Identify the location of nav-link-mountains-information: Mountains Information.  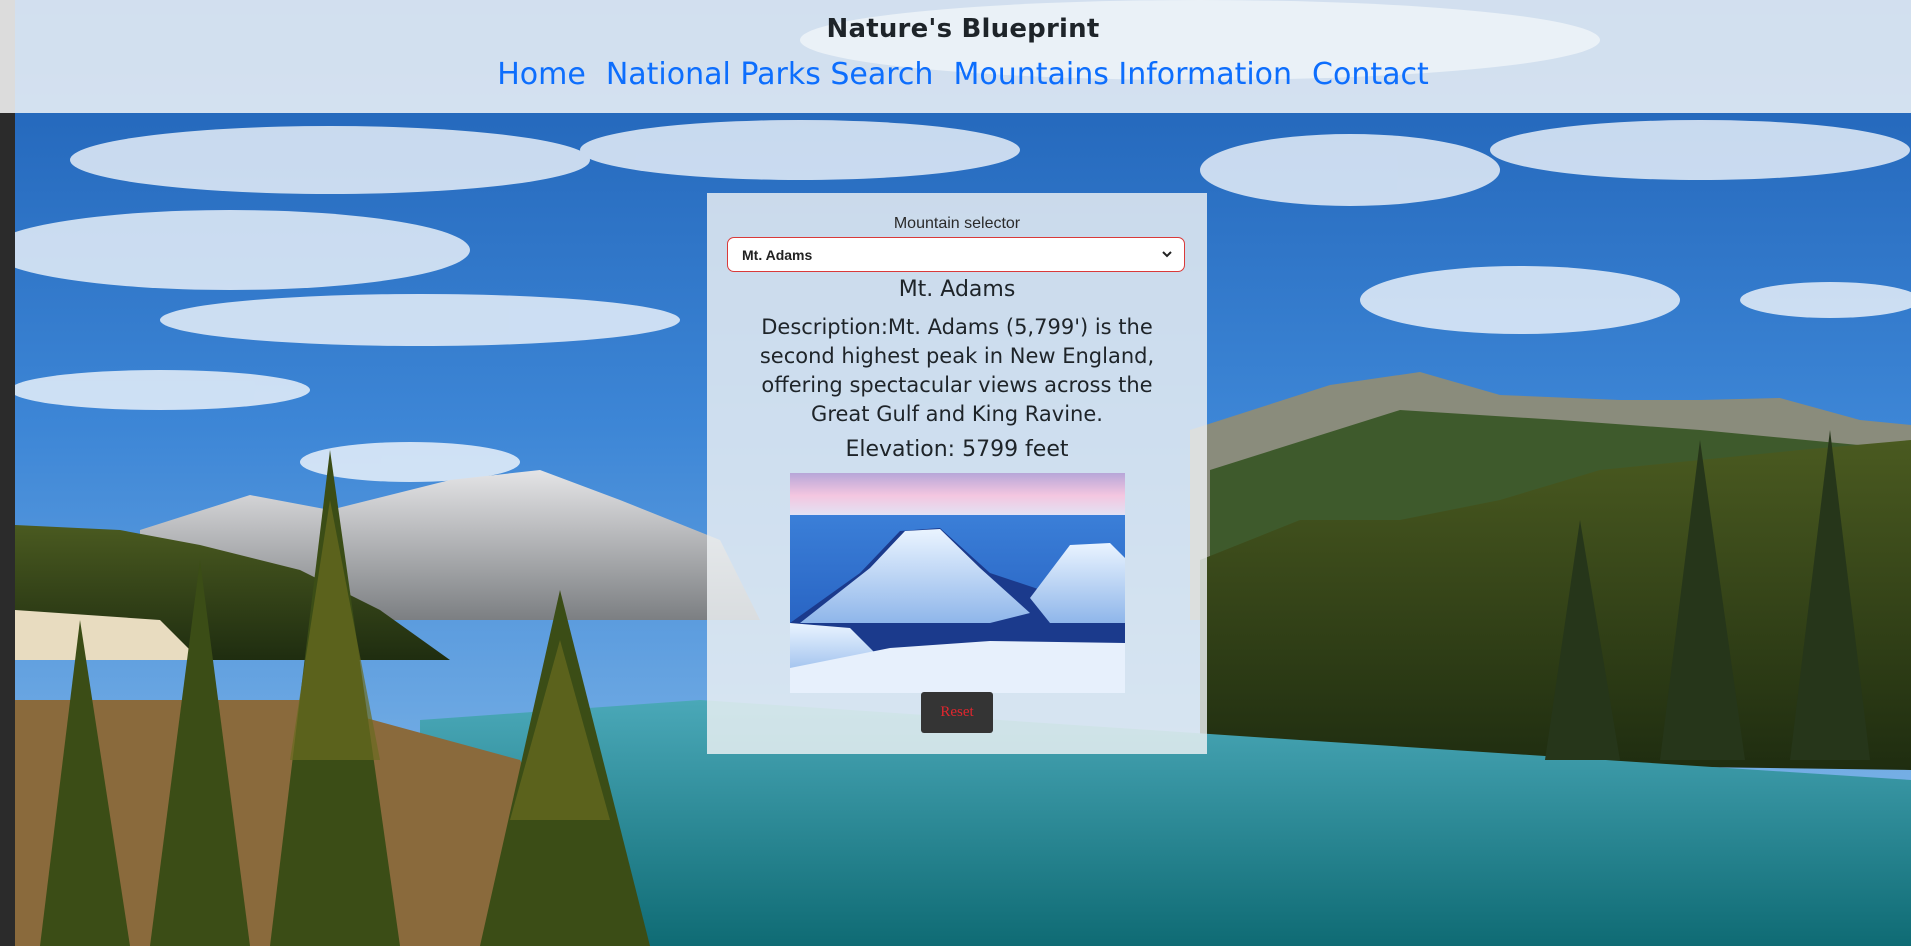
(1122, 75).